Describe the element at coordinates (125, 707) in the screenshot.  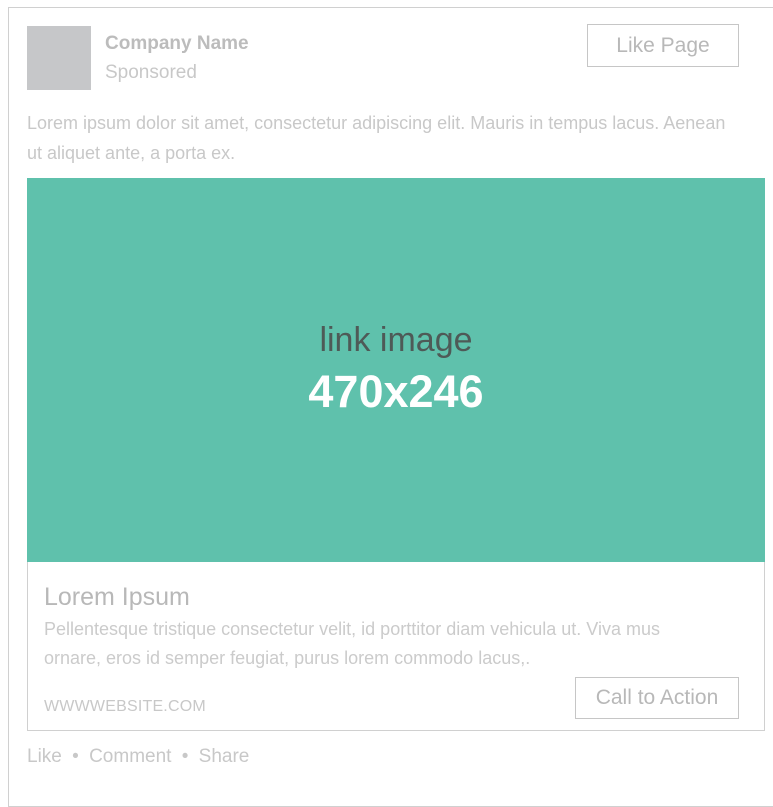
I see `link-website: WWWWEBSITE.COM` at that location.